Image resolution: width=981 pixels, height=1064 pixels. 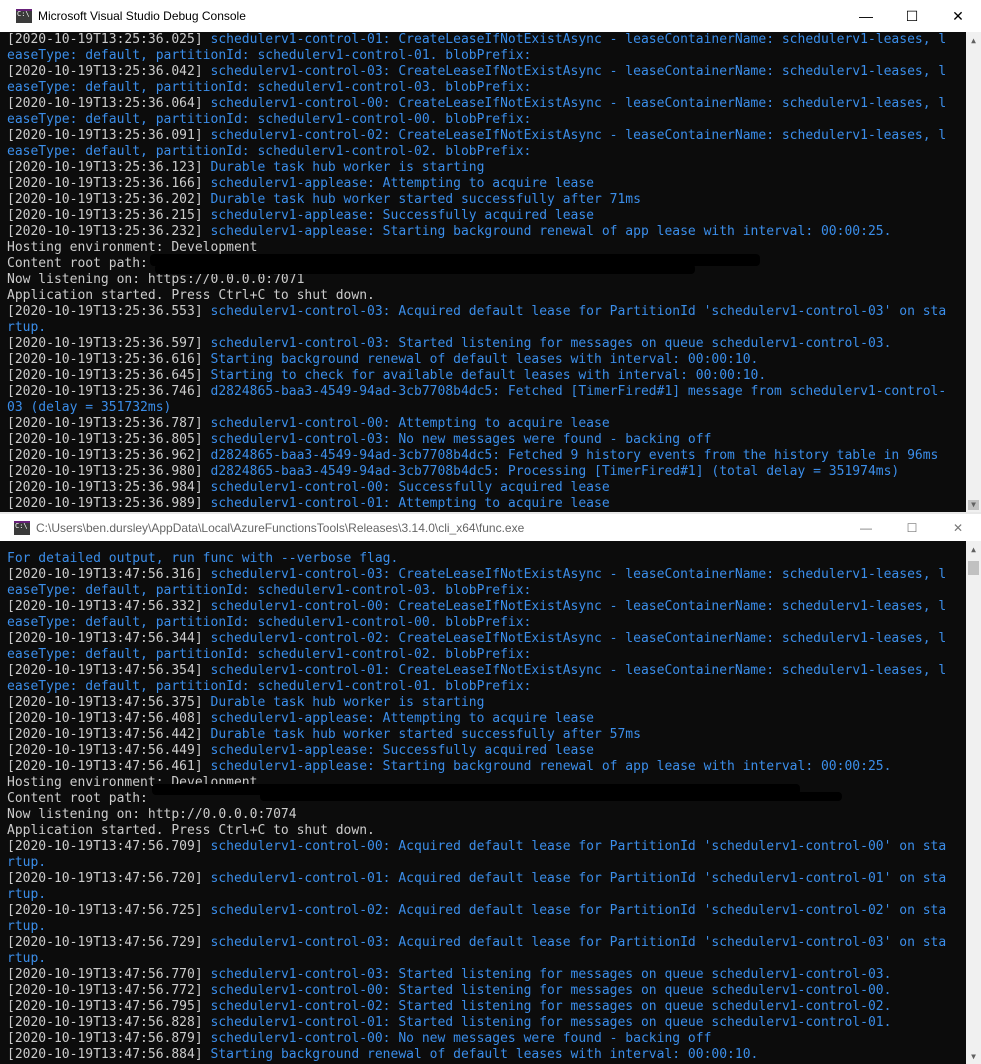 I want to click on log-timestamp: [2020-10-19T13:25:36.091], so click(x=105, y=135).